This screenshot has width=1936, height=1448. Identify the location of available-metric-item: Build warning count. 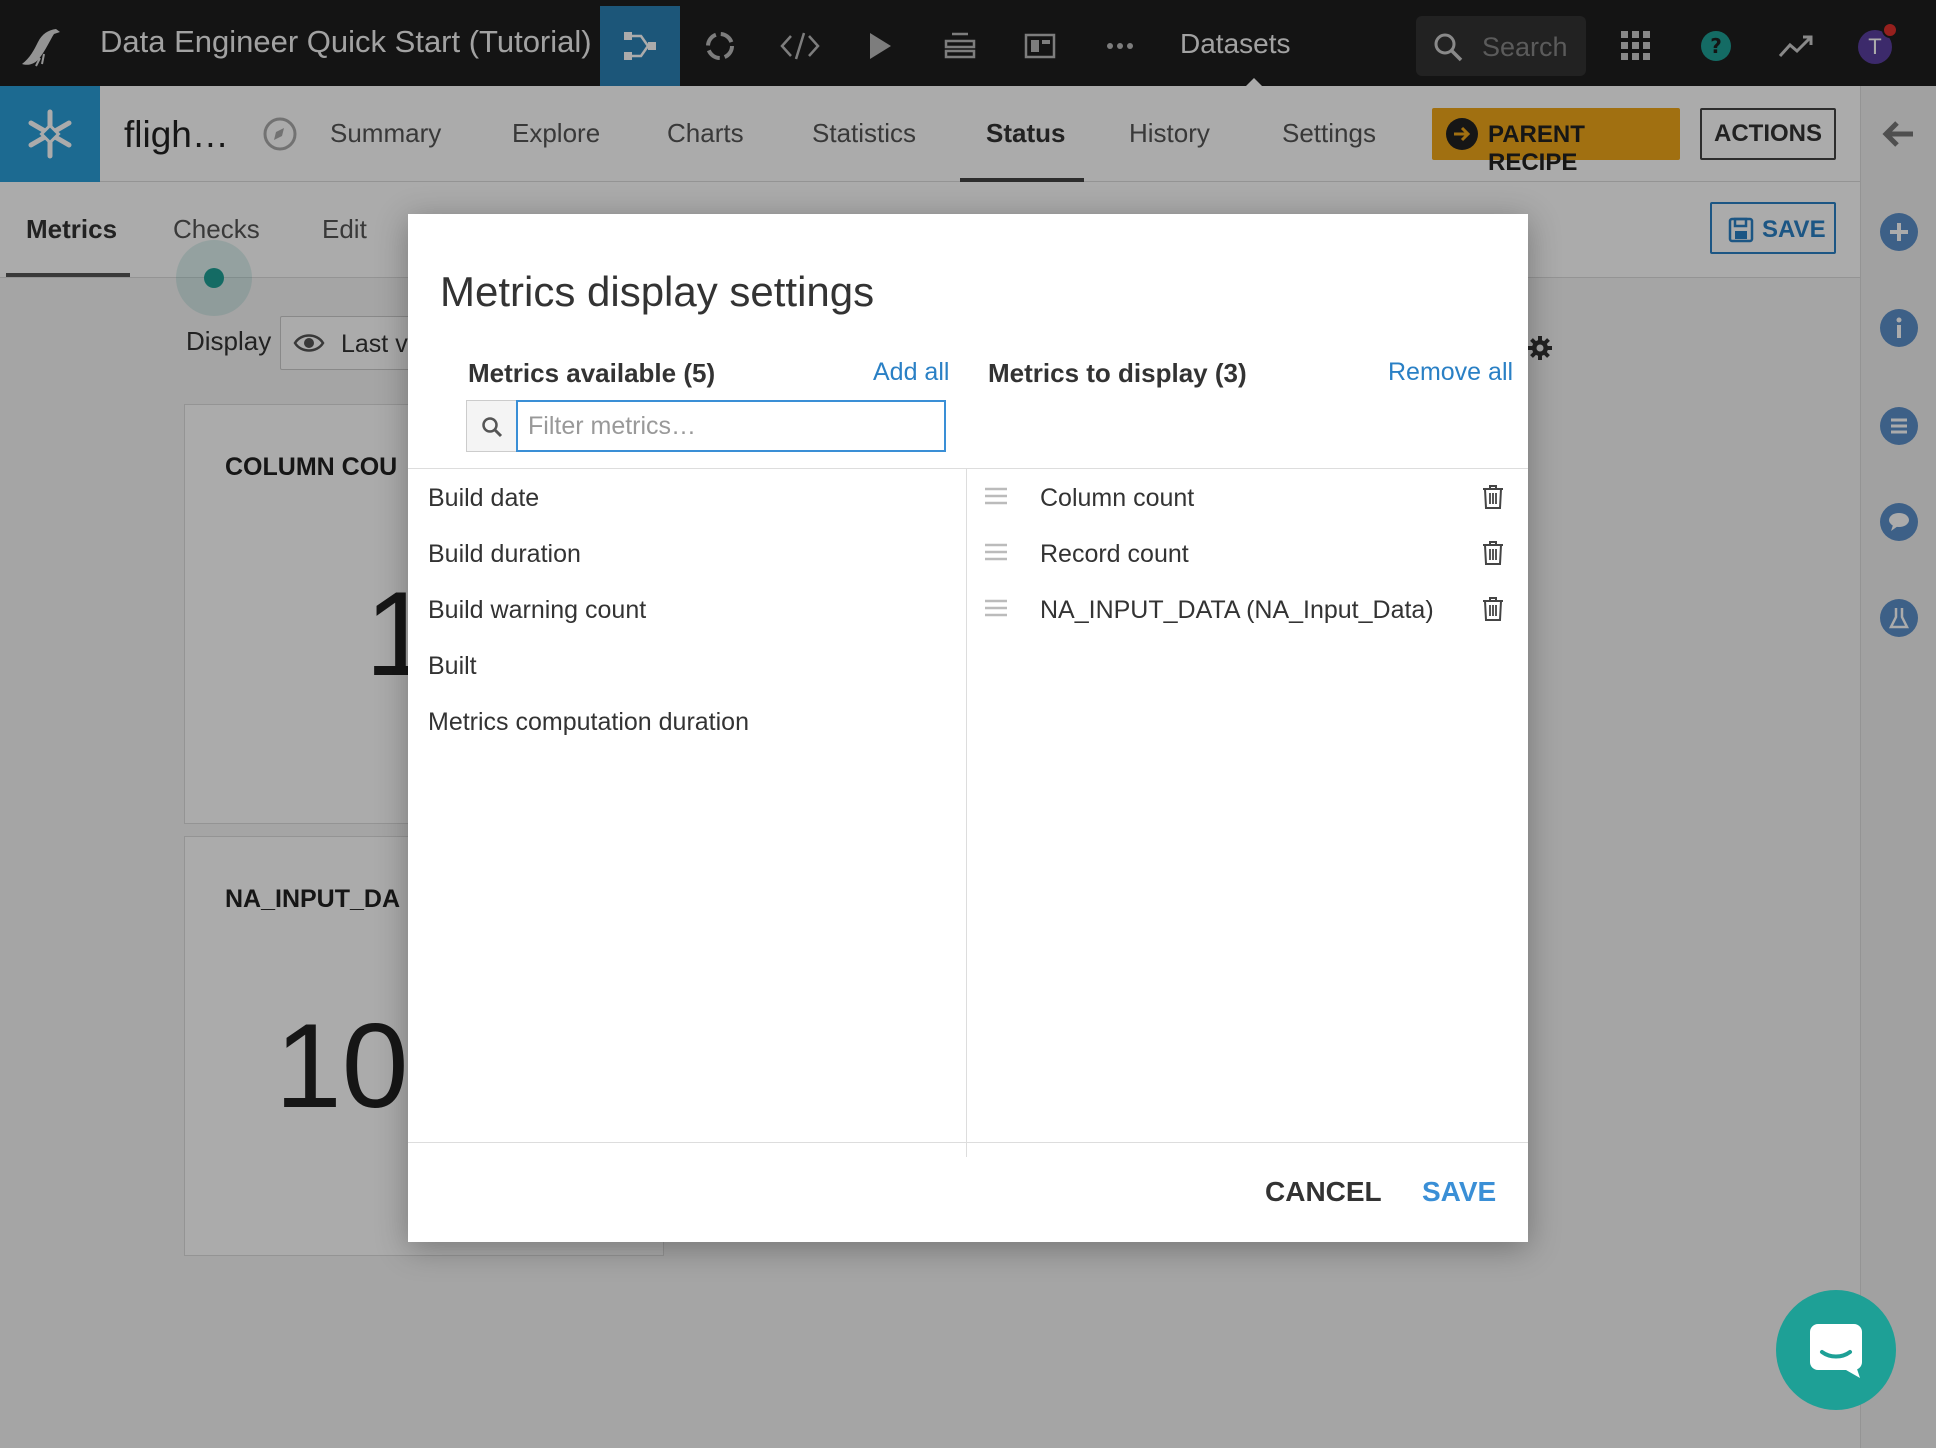
(537, 610).